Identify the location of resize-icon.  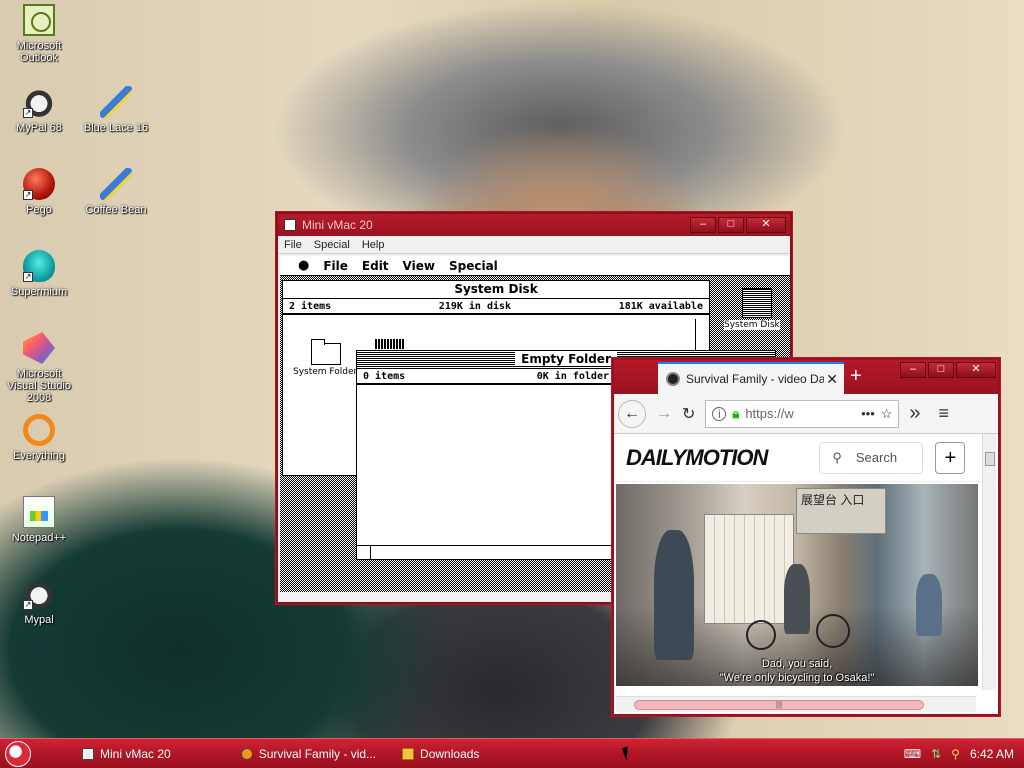
(364, 552).